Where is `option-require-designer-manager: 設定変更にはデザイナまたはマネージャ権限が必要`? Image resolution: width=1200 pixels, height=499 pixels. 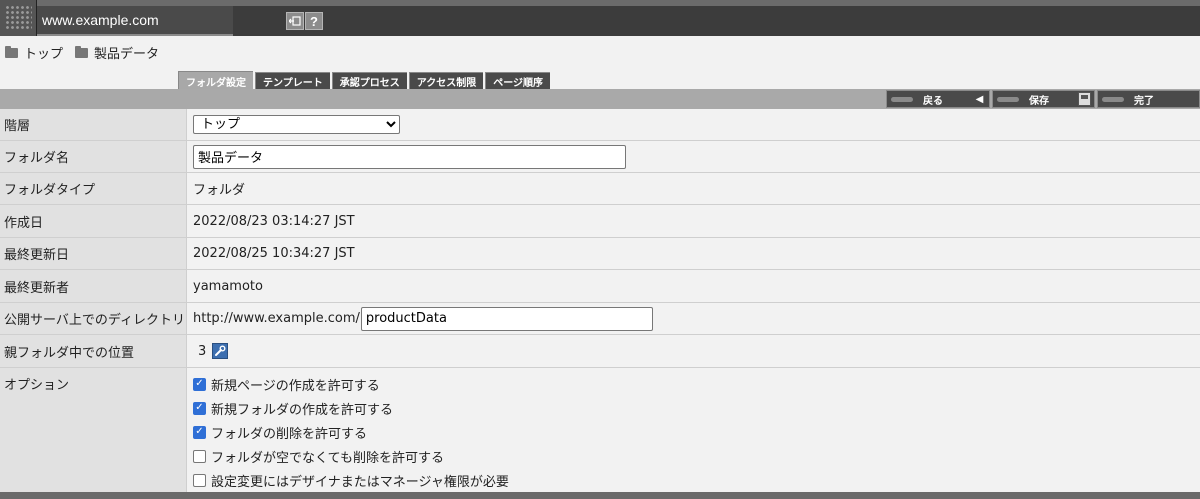 option-require-designer-manager: 設定変更にはデザイナまたはマネージャ権限が必要 is located at coordinates (351, 480).